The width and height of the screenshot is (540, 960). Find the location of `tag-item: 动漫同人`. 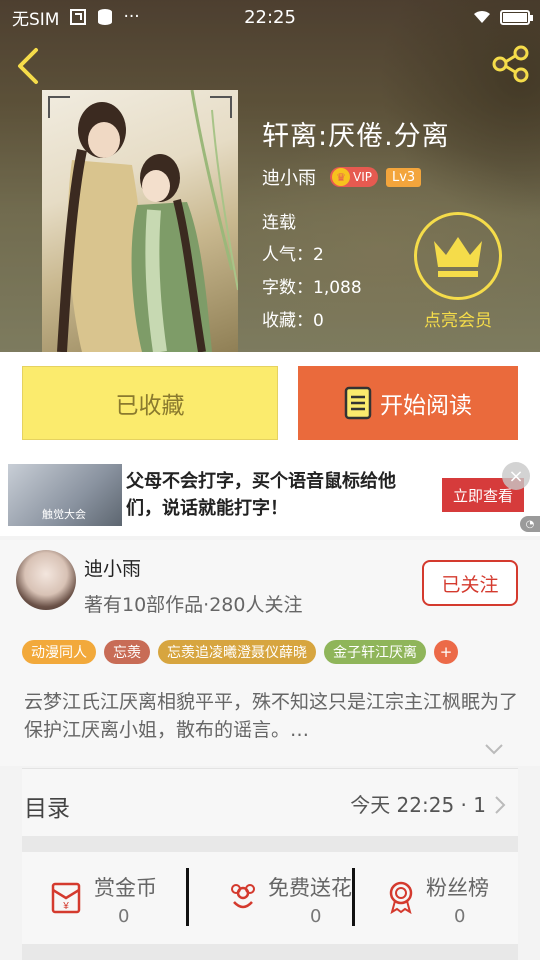

tag-item: 动漫同人 is located at coordinates (59, 652).